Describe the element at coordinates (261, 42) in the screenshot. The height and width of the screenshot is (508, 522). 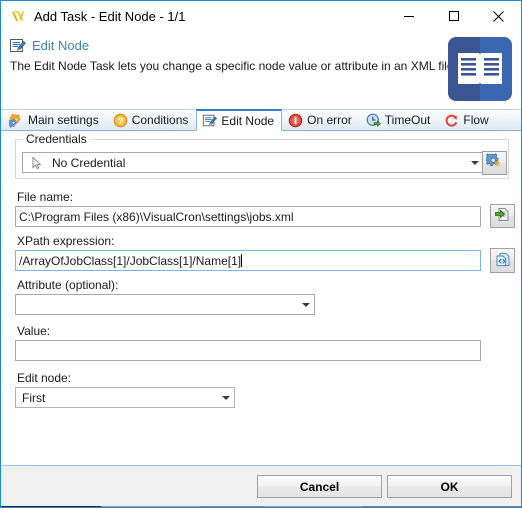
I see `header-title-row: Edit Node` at that location.